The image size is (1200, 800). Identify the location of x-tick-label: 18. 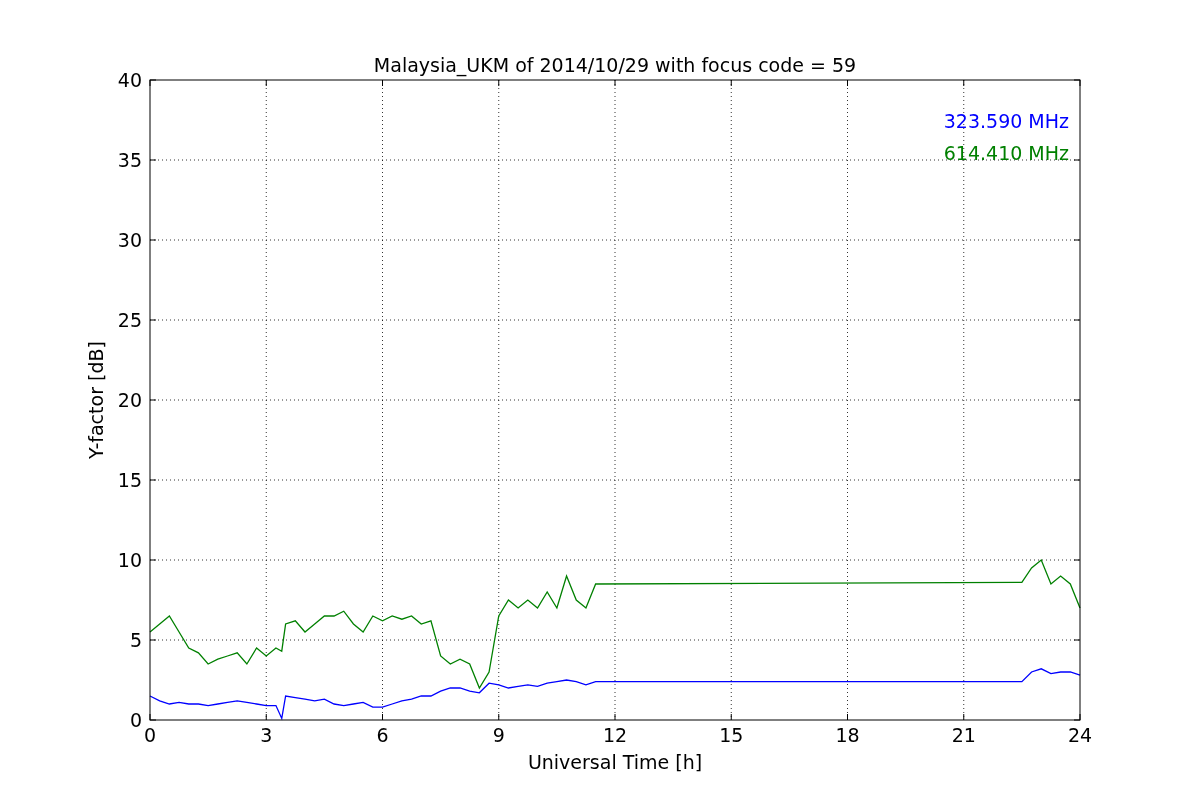
(847, 735).